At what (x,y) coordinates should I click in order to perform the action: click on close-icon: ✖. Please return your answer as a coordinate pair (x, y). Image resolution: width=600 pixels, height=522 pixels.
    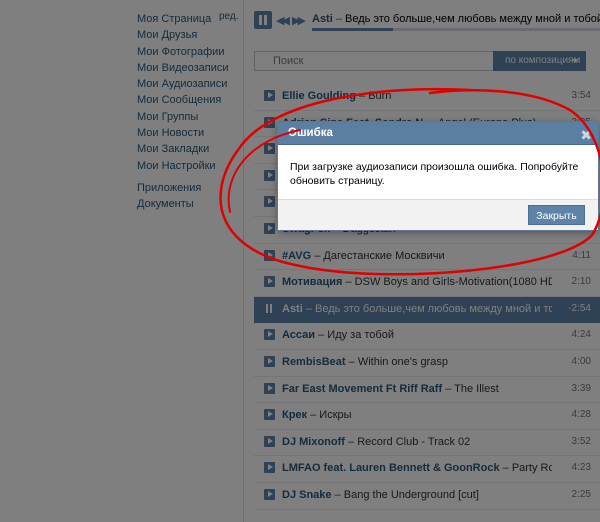
    Looking at the image, I should click on (586, 135).